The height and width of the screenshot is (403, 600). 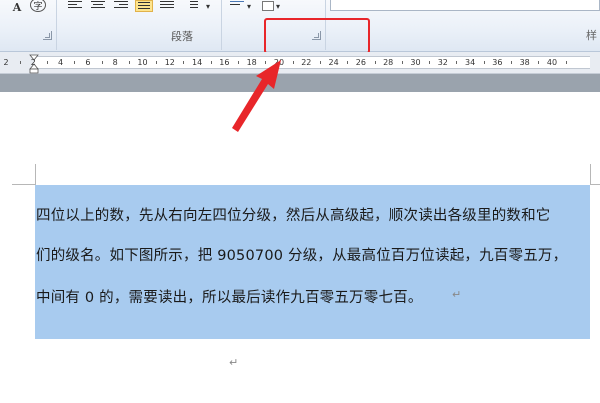 What do you see at coordinates (256, 96) in the screenshot?
I see `red-arrow-annotation` at bounding box center [256, 96].